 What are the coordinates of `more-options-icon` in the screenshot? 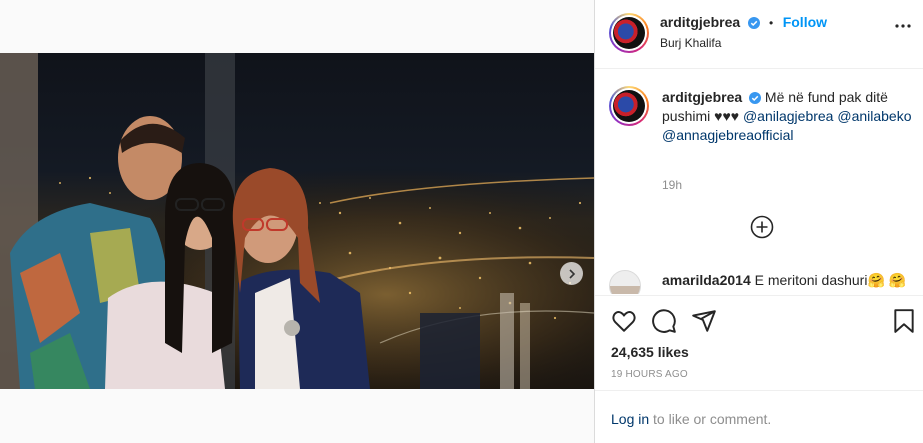 It's located at (903, 26).